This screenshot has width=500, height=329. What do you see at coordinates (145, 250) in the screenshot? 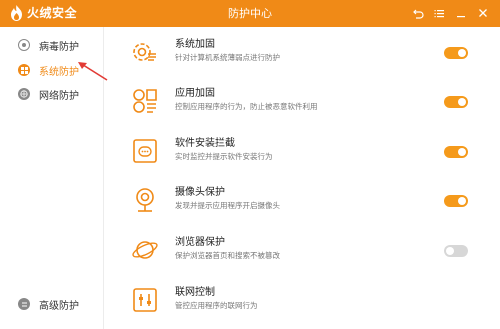
I see `browser-planet-icon` at bounding box center [145, 250].